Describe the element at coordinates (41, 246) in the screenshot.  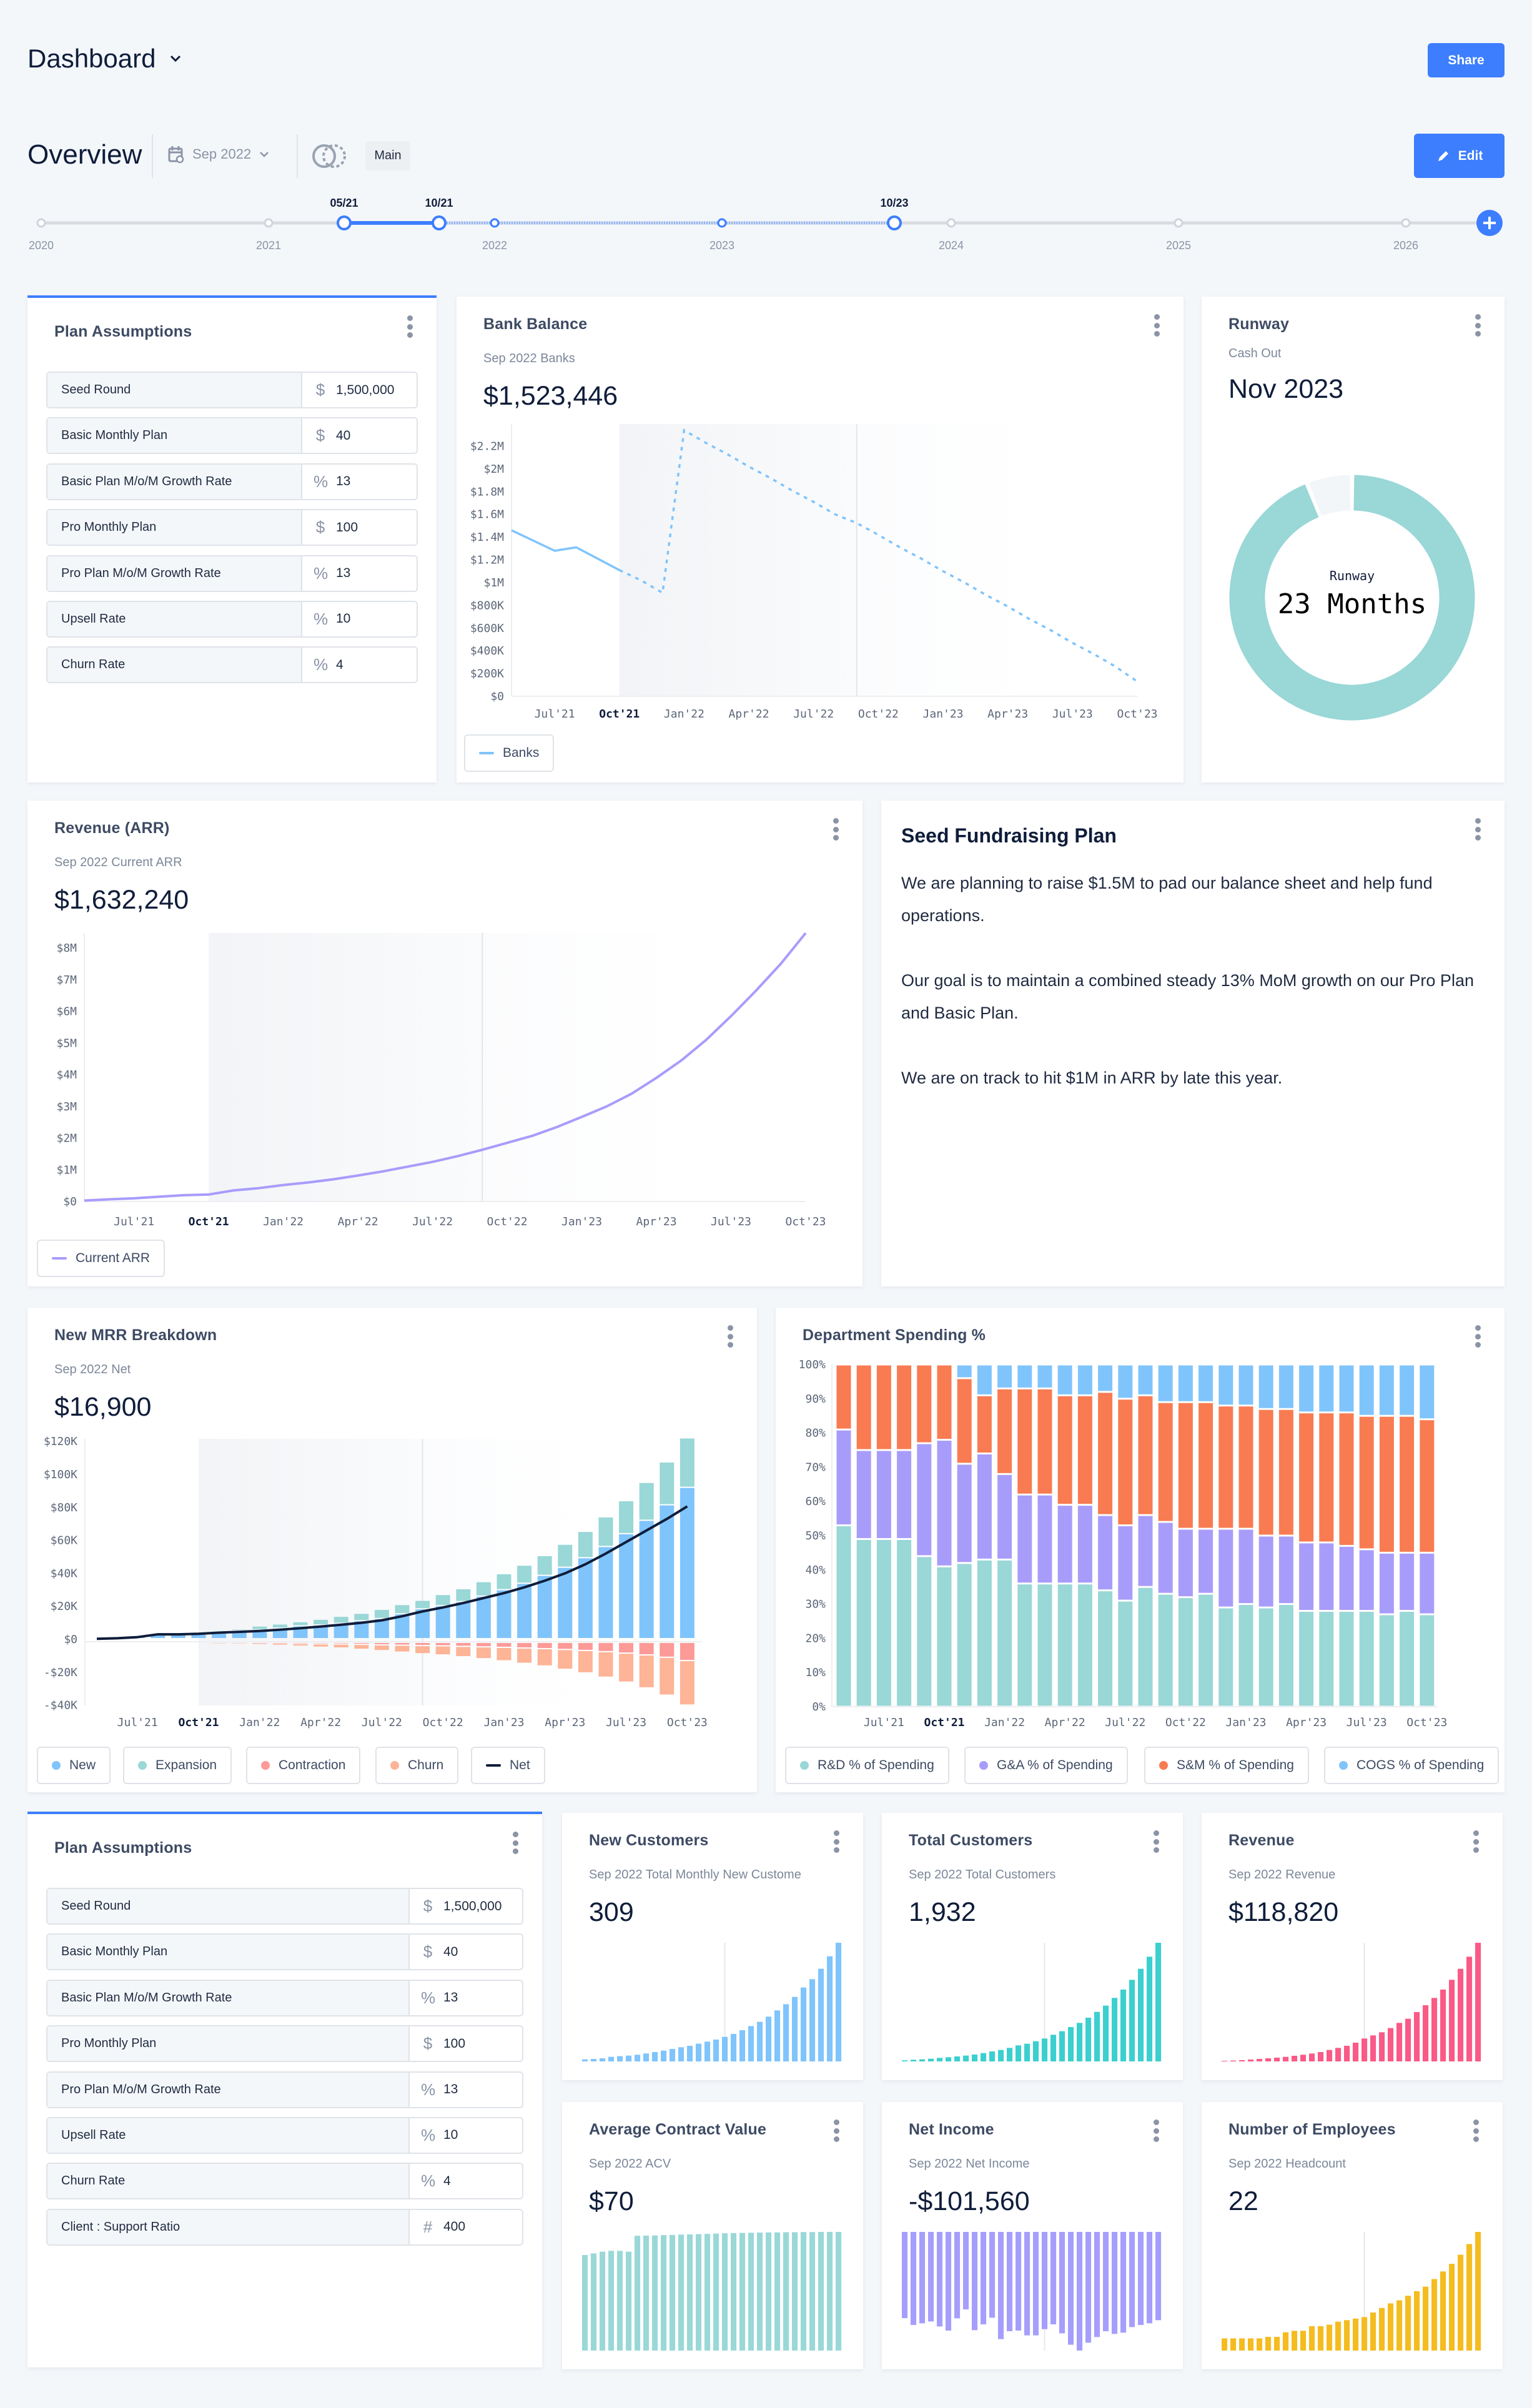
I see `timeline-year-label: 2020` at that location.